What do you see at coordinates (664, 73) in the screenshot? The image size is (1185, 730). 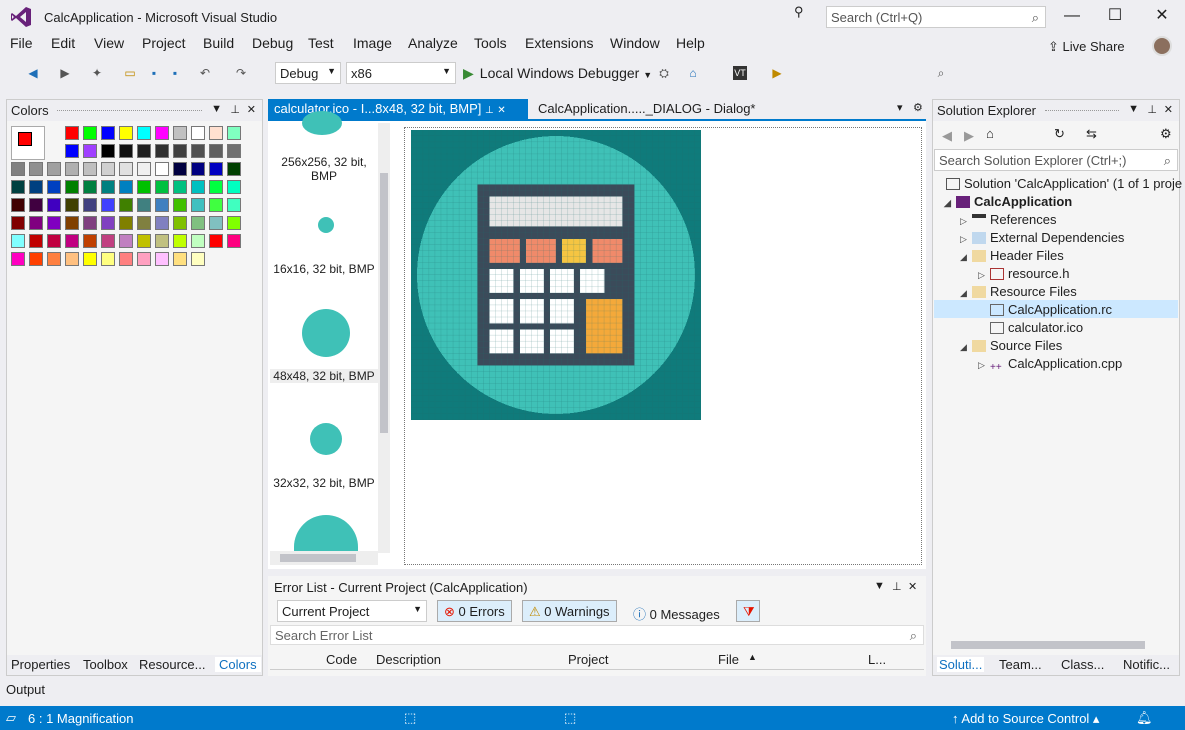 I see `attach-icon: ⛭` at bounding box center [664, 73].